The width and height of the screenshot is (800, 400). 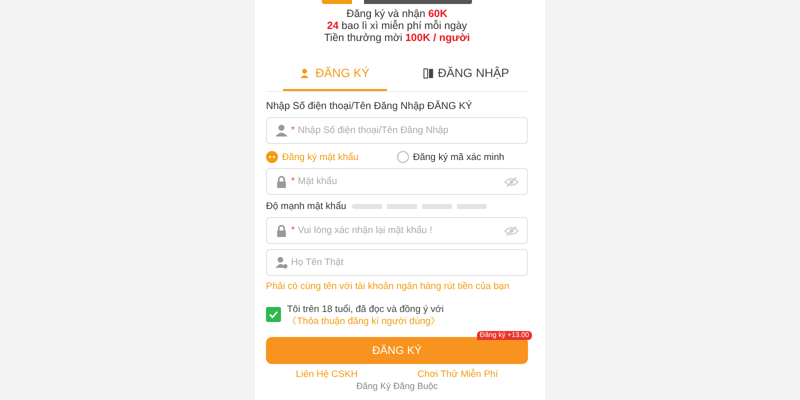 I want to click on input-frame: Họ Tên Thật, so click(x=397, y=262).